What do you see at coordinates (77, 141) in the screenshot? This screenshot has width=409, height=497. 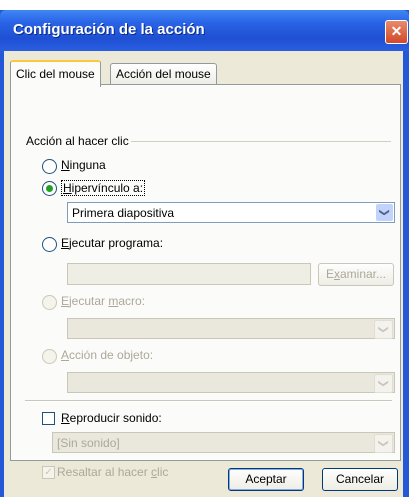 I see `group-title: Acción al hacer clic` at bounding box center [77, 141].